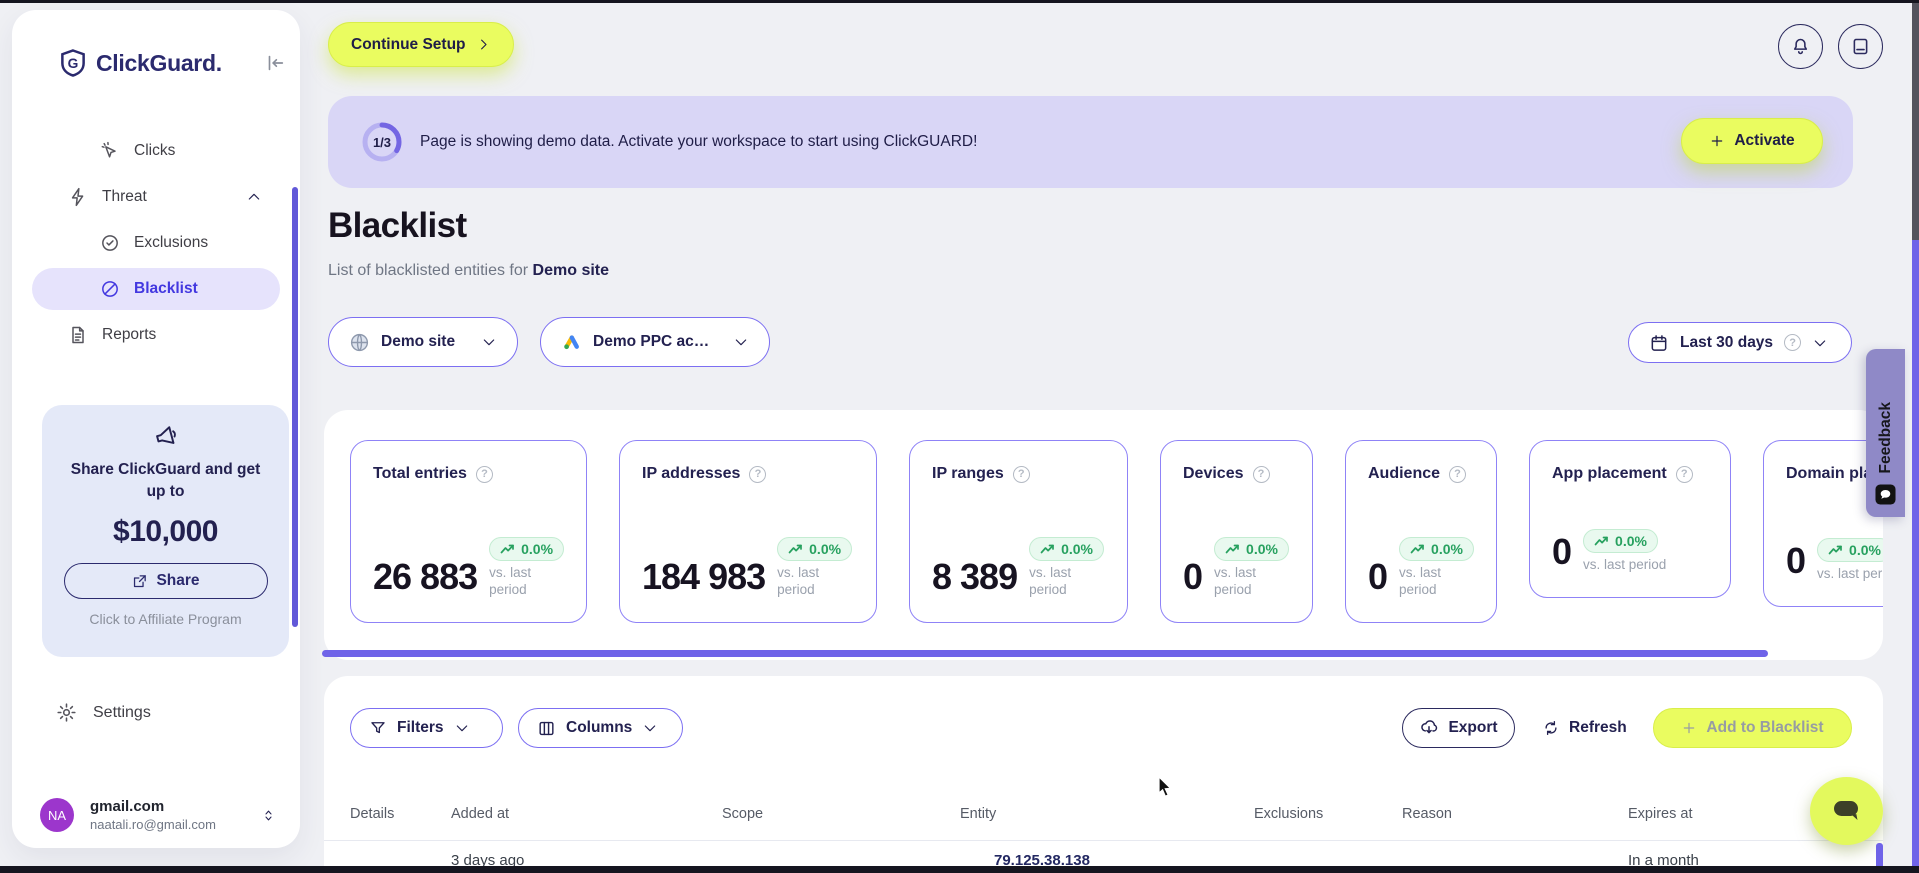 This screenshot has width=1919, height=873. I want to click on stats-horizontal-scrollbar, so click(1045, 653).